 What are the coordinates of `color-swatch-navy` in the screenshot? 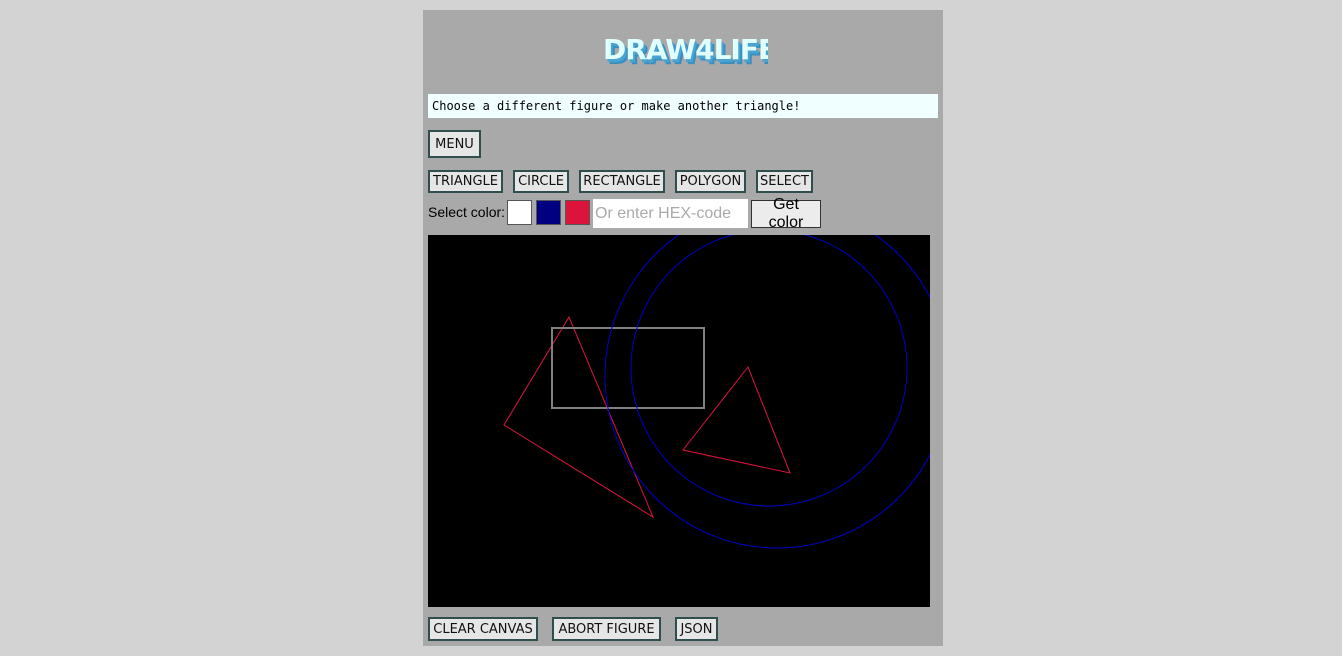 It's located at (548, 212).